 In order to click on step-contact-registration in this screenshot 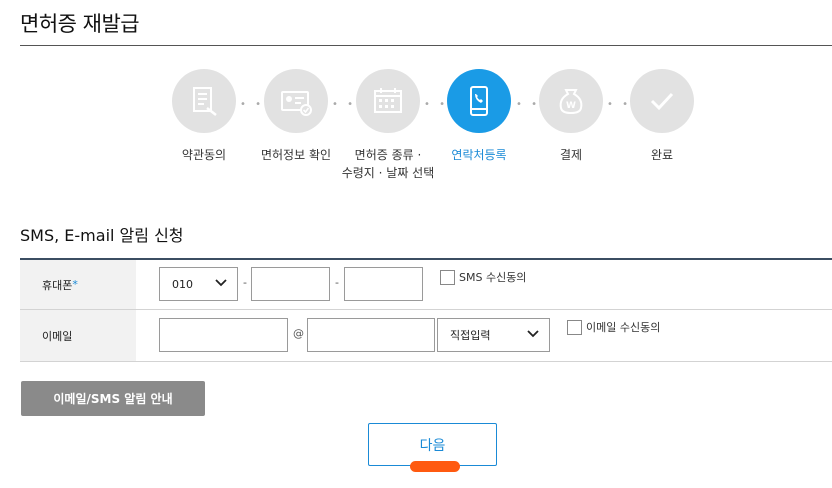, I will do `click(479, 101)`.